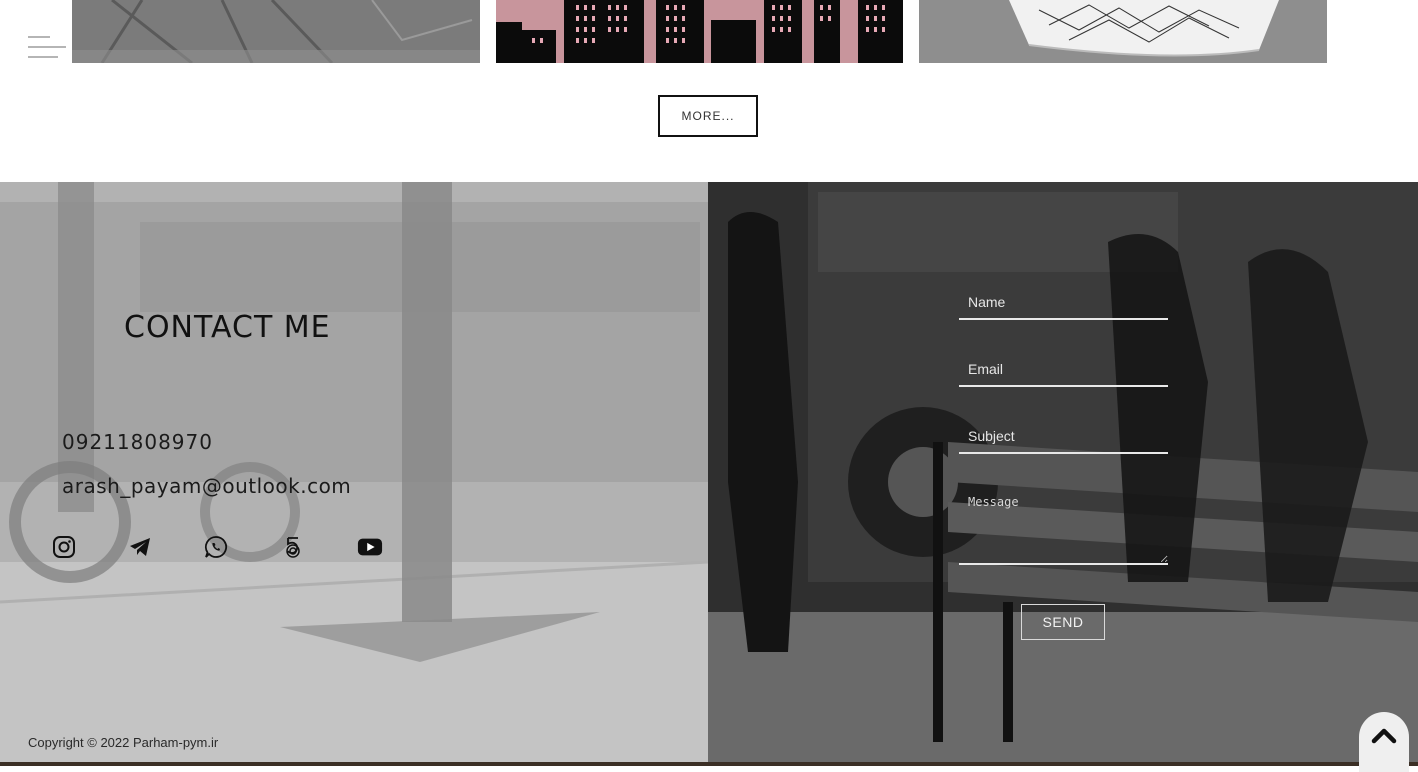 The image size is (1418, 772). I want to click on whatsapp-icon, so click(216, 547).